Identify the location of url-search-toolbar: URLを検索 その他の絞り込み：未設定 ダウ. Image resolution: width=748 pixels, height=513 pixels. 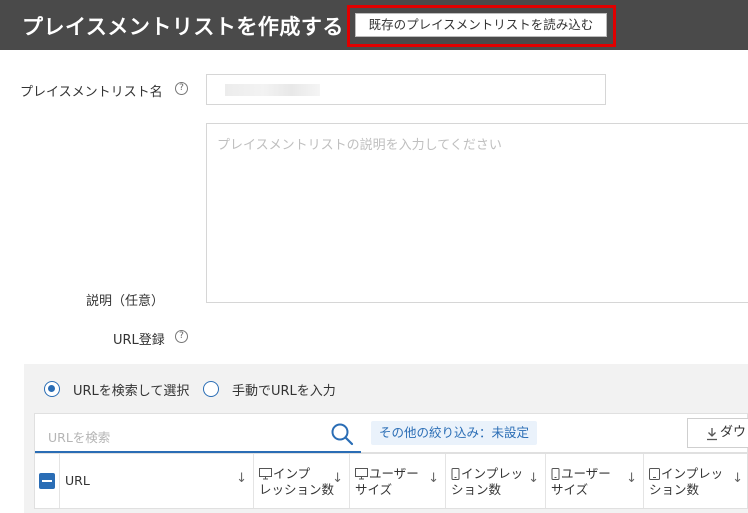
(391, 433).